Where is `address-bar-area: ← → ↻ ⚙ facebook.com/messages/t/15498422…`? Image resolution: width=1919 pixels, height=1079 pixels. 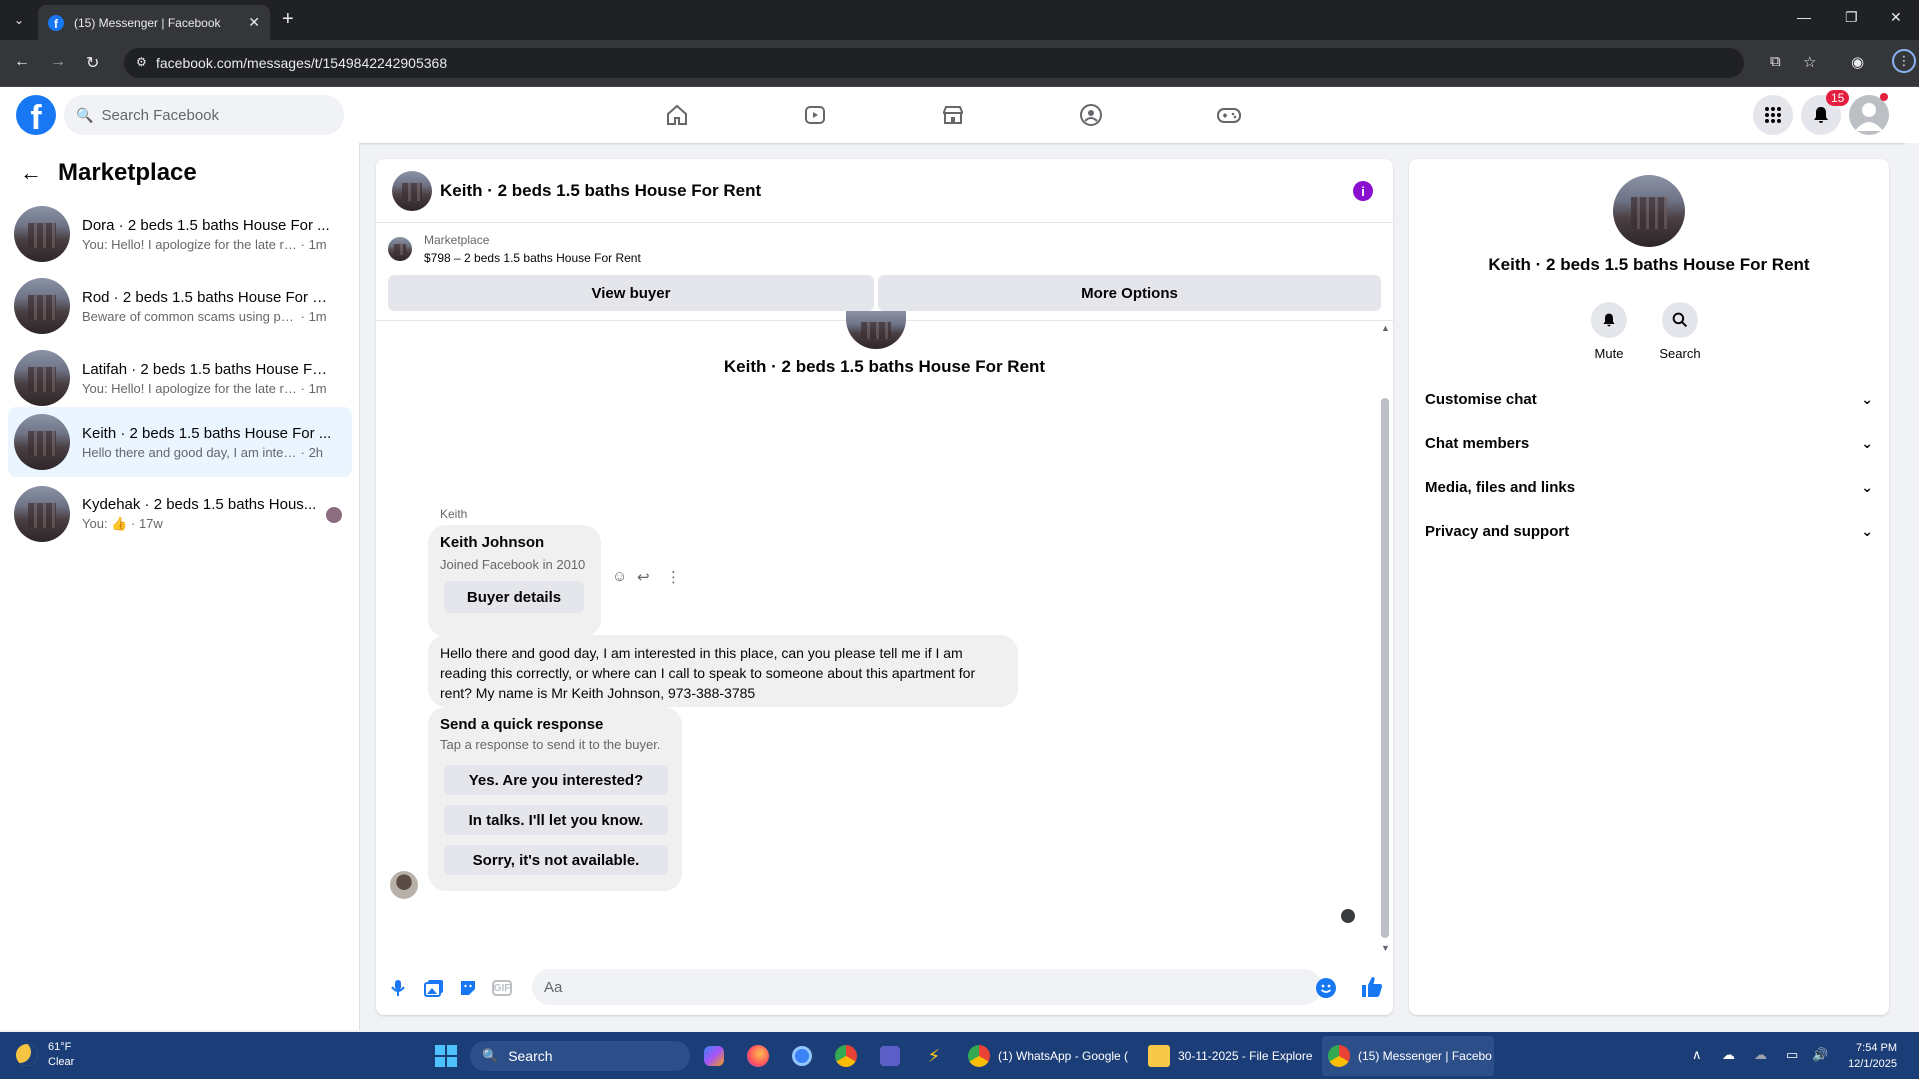 address-bar-area: ← → ↻ ⚙ facebook.com/messages/t/15498422… is located at coordinates (959, 63).